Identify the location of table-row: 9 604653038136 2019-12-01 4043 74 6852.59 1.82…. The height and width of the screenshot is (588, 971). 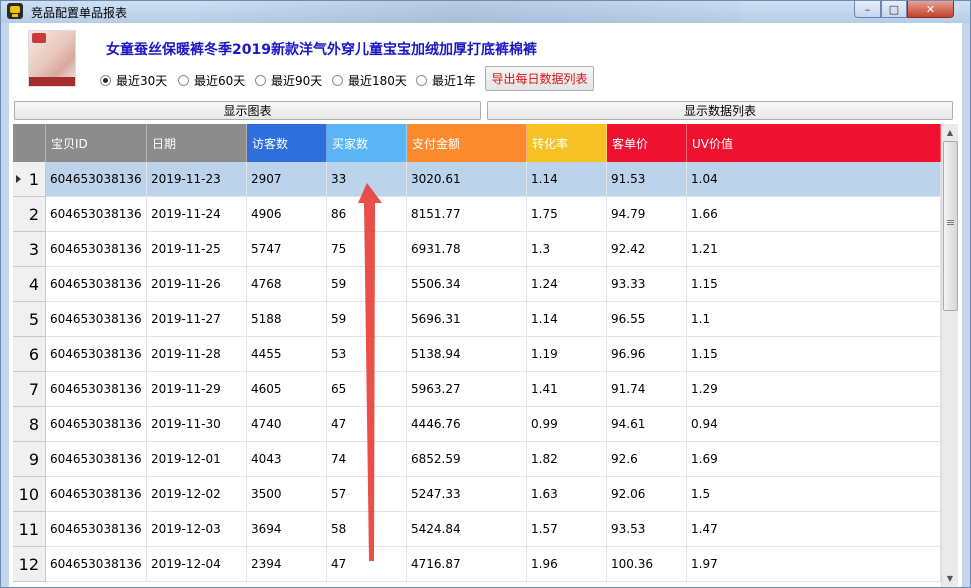
(477, 459).